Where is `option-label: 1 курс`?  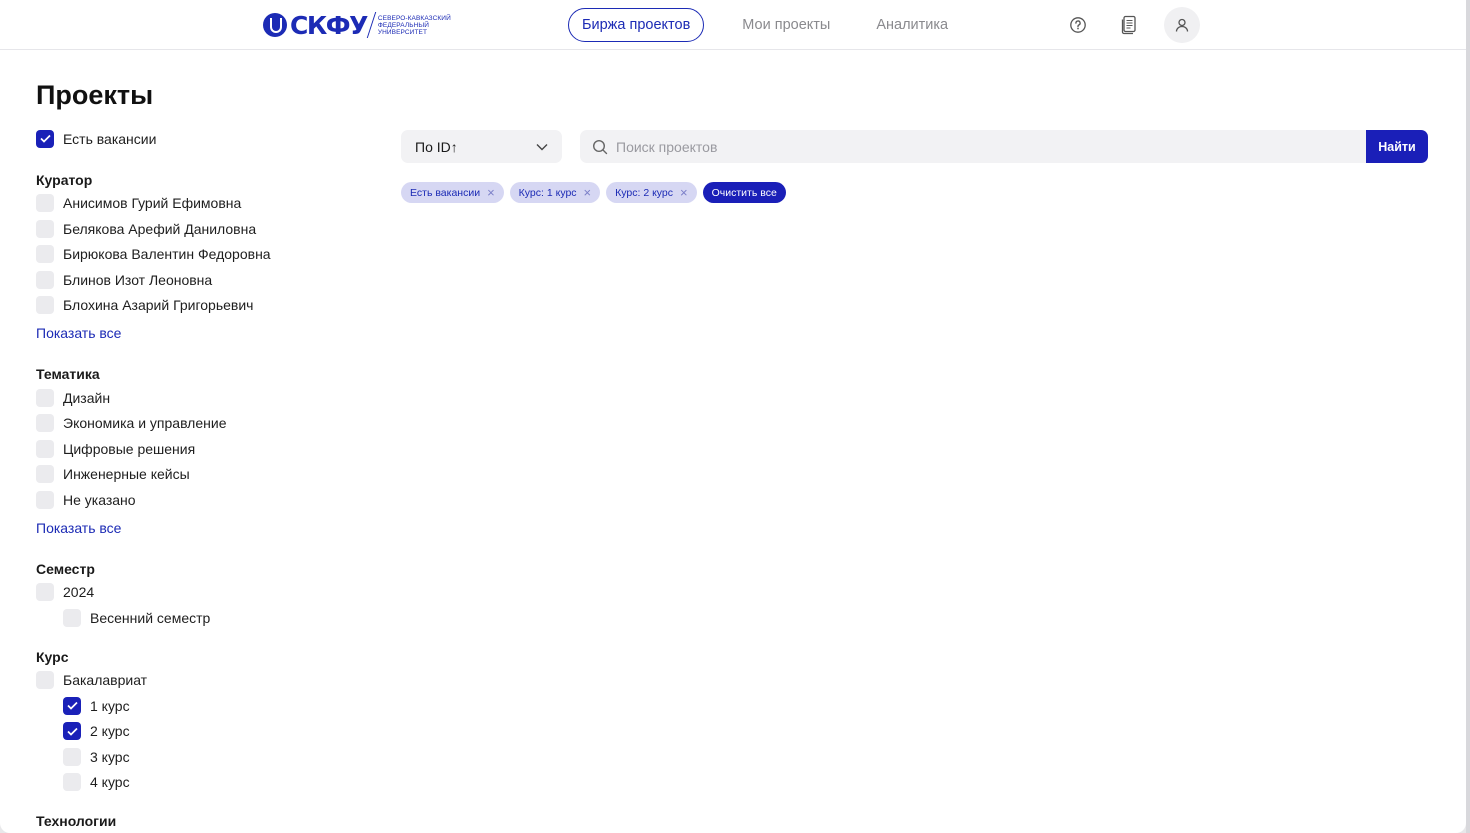 option-label: 1 курс is located at coordinates (110, 705).